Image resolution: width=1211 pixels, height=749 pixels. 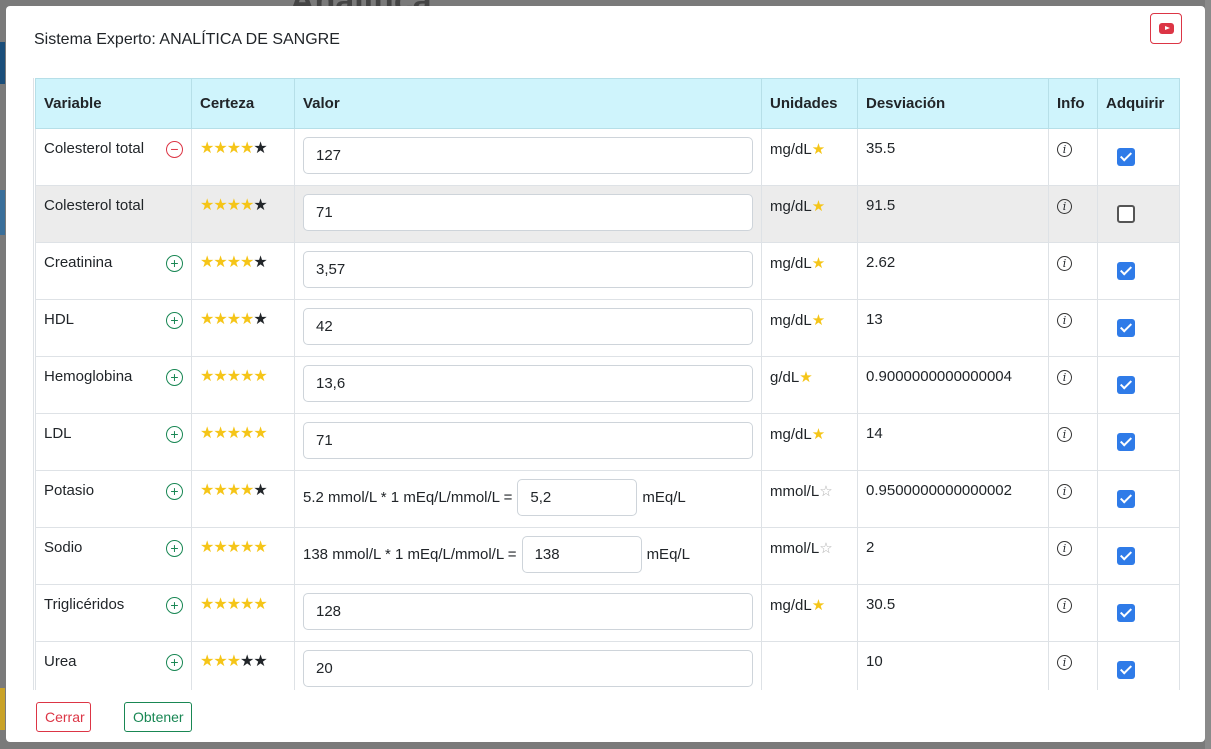 I want to click on youtube-button, so click(x=1166, y=28).